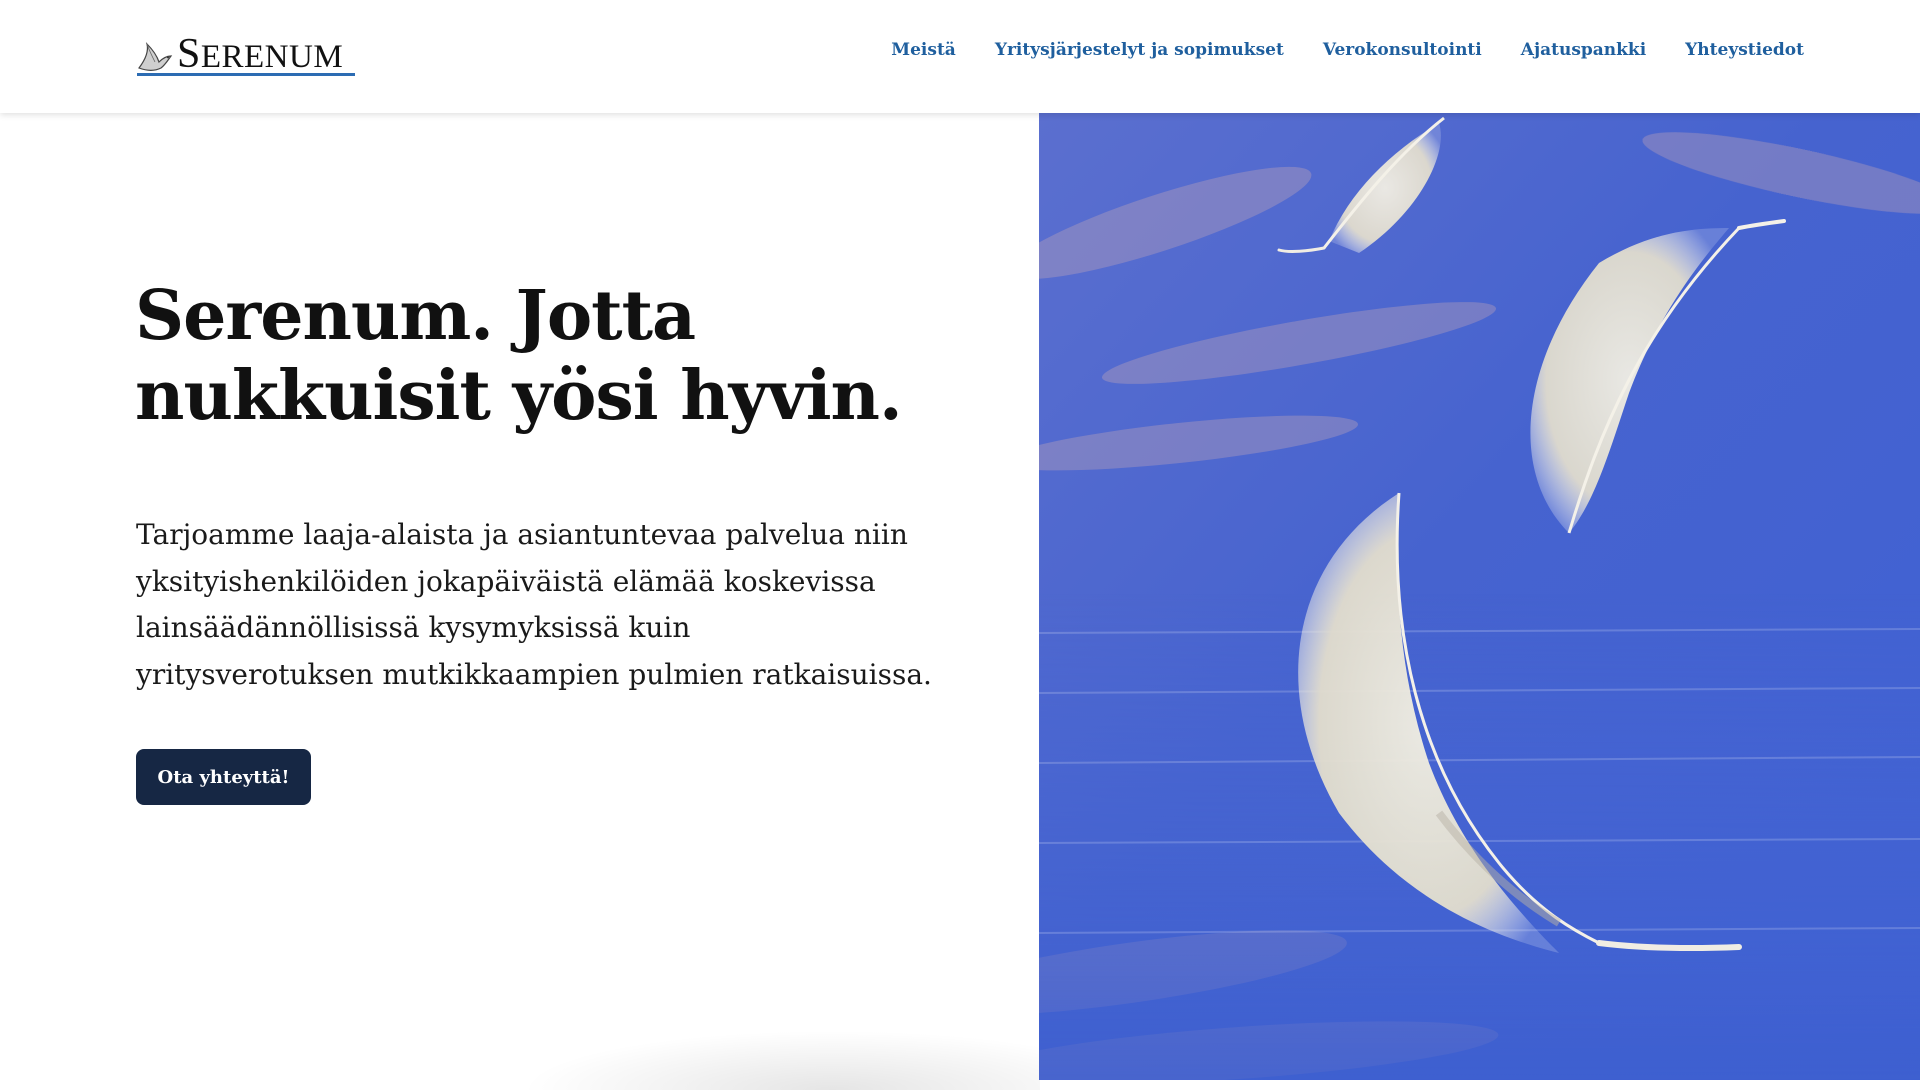  What do you see at coordinates (1402, 50) in the screenshot?
I see `nav-link-verokonsultointi: Verokonsultointi` at bounding box center [1402, 50].